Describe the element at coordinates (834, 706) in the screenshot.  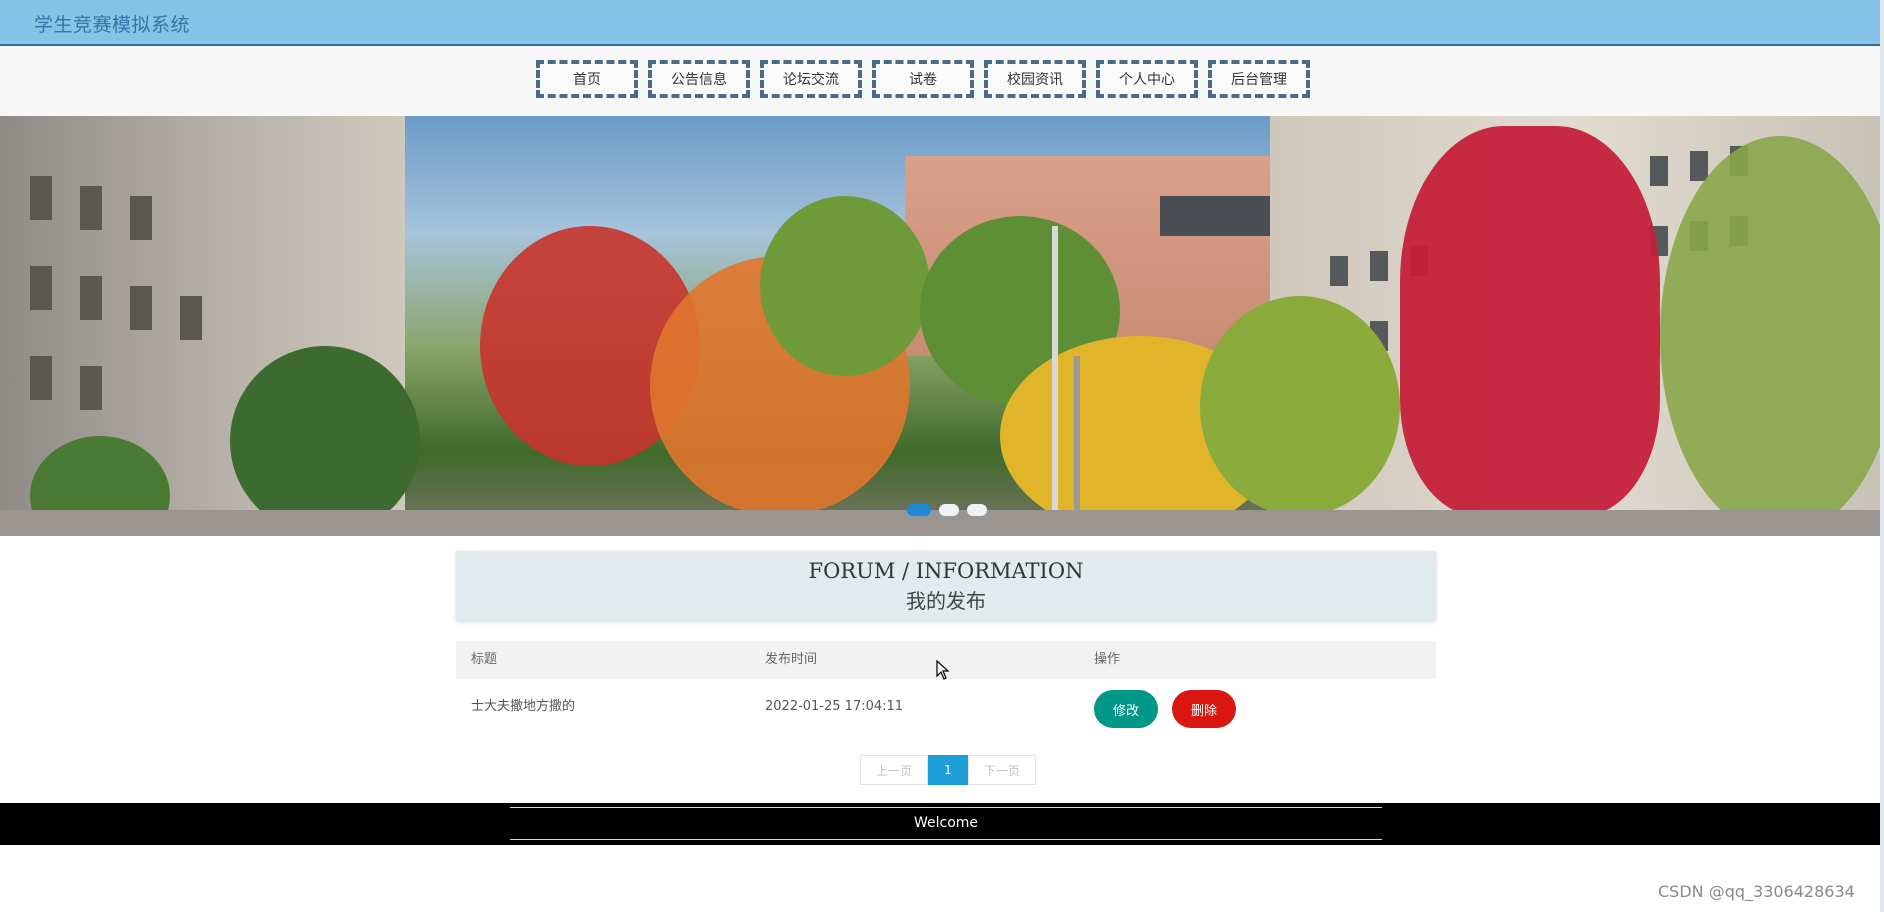
I see `cell-time: 2022-01-25 17:04:11` at that location.